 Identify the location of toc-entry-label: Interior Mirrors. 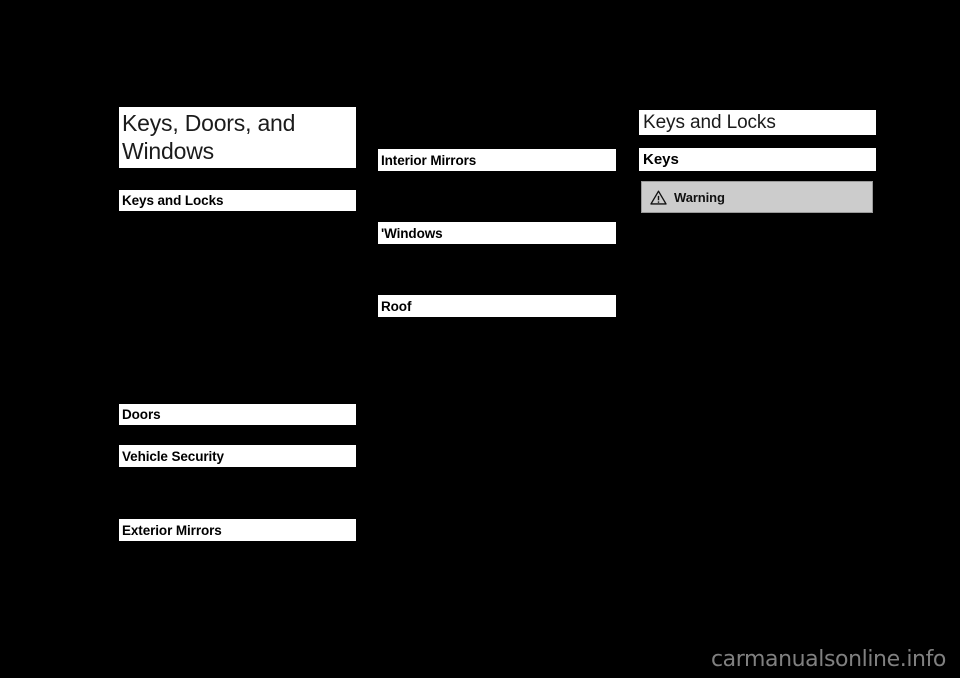
(429, 160).